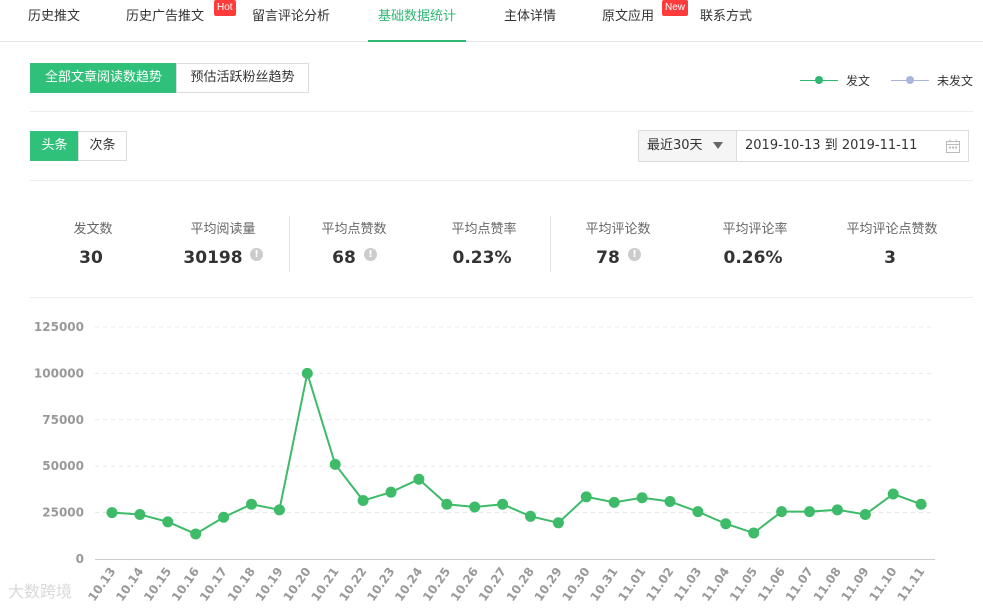 The height and width of the screenshot is (609, 983). I want to click on tab-entity-details: 主体详情, so click(530, 20).